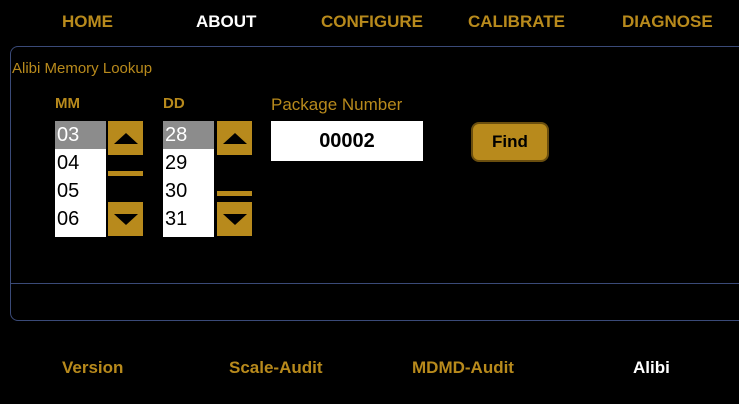 This screenshot has width=739, height=404. I want to click on tab-mdmd-audit: MDMD-Audit, so click(463, 368).